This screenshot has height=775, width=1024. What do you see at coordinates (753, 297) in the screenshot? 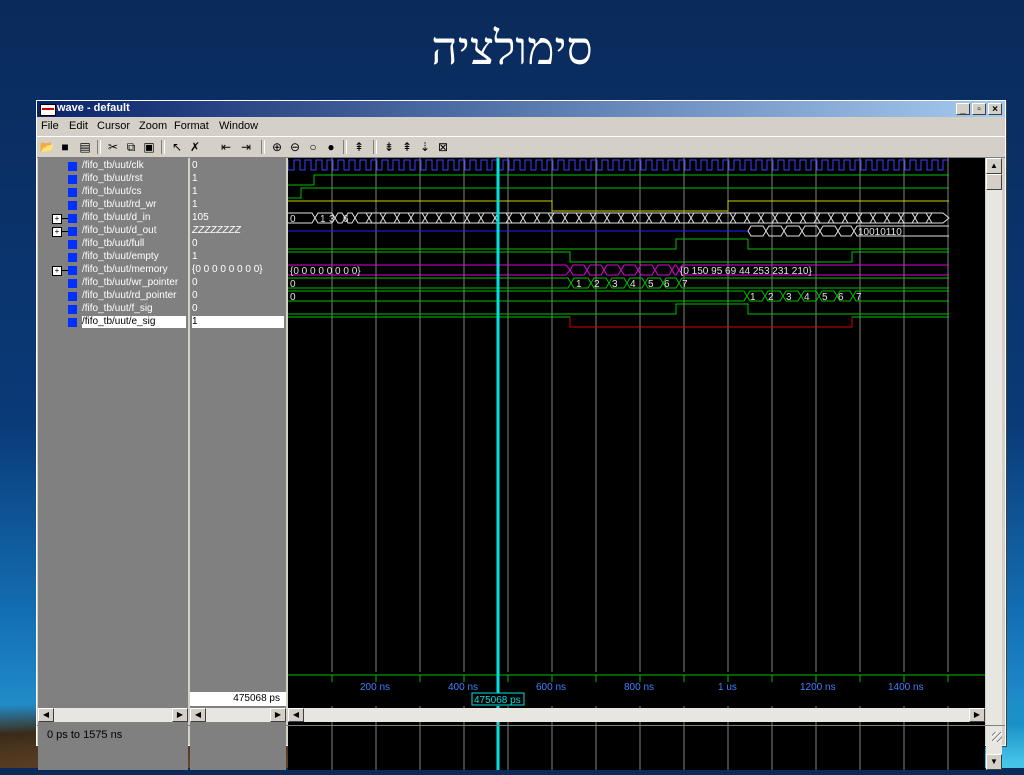
I see `rd-pointer-label-1: 1` at bounding box center [753, 297].